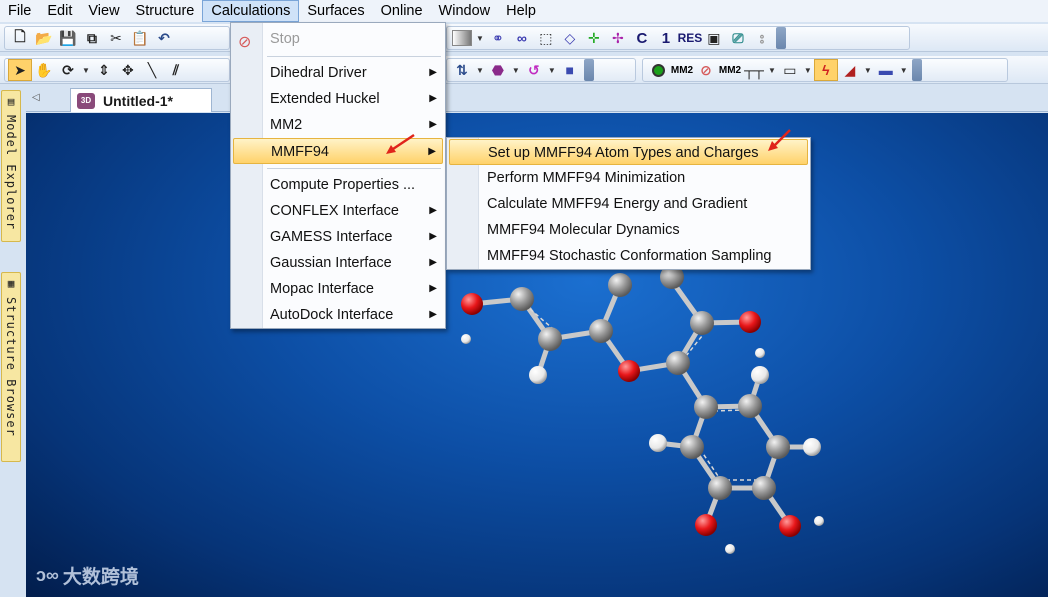 Image resolution: width=1048 pixels, height=597 pixels. What do you see at coordinates (594, 38) in the screenshot?
I see `move-atom-icon: ✛` at bounding box center [594, 38].